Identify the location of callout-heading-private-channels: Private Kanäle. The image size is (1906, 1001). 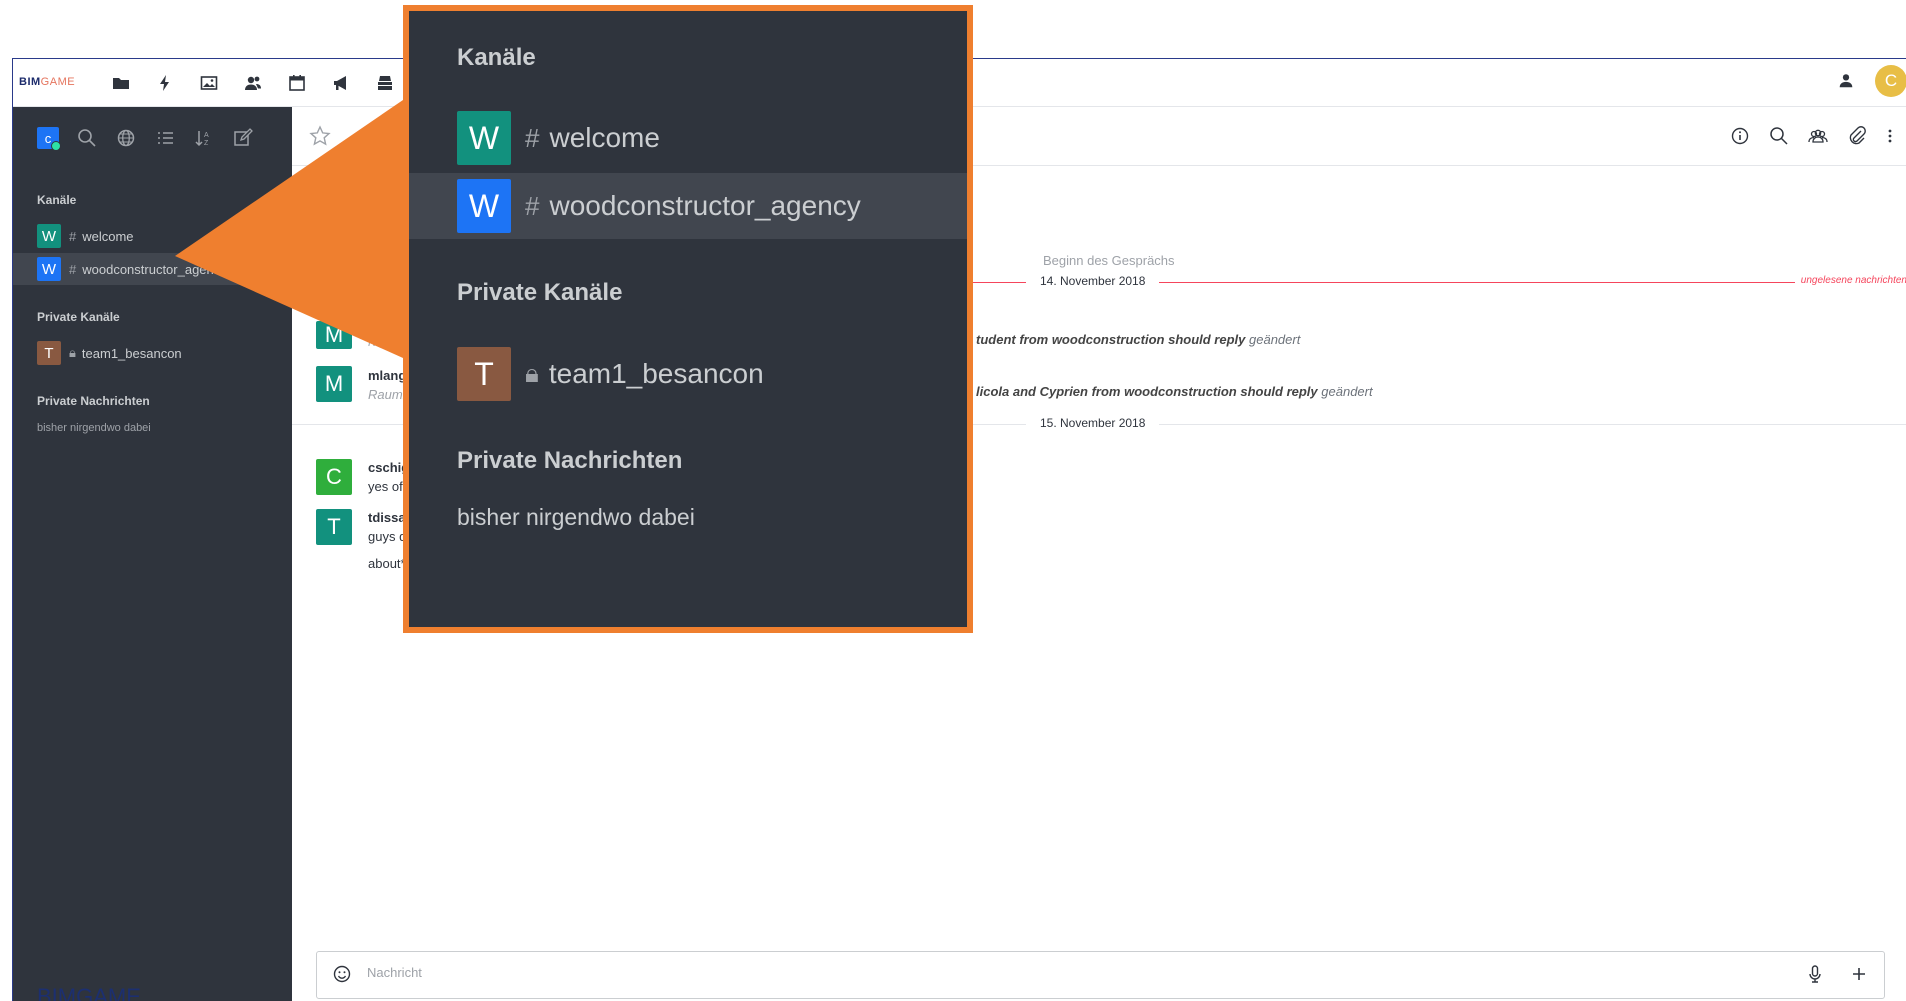
(540, 292).